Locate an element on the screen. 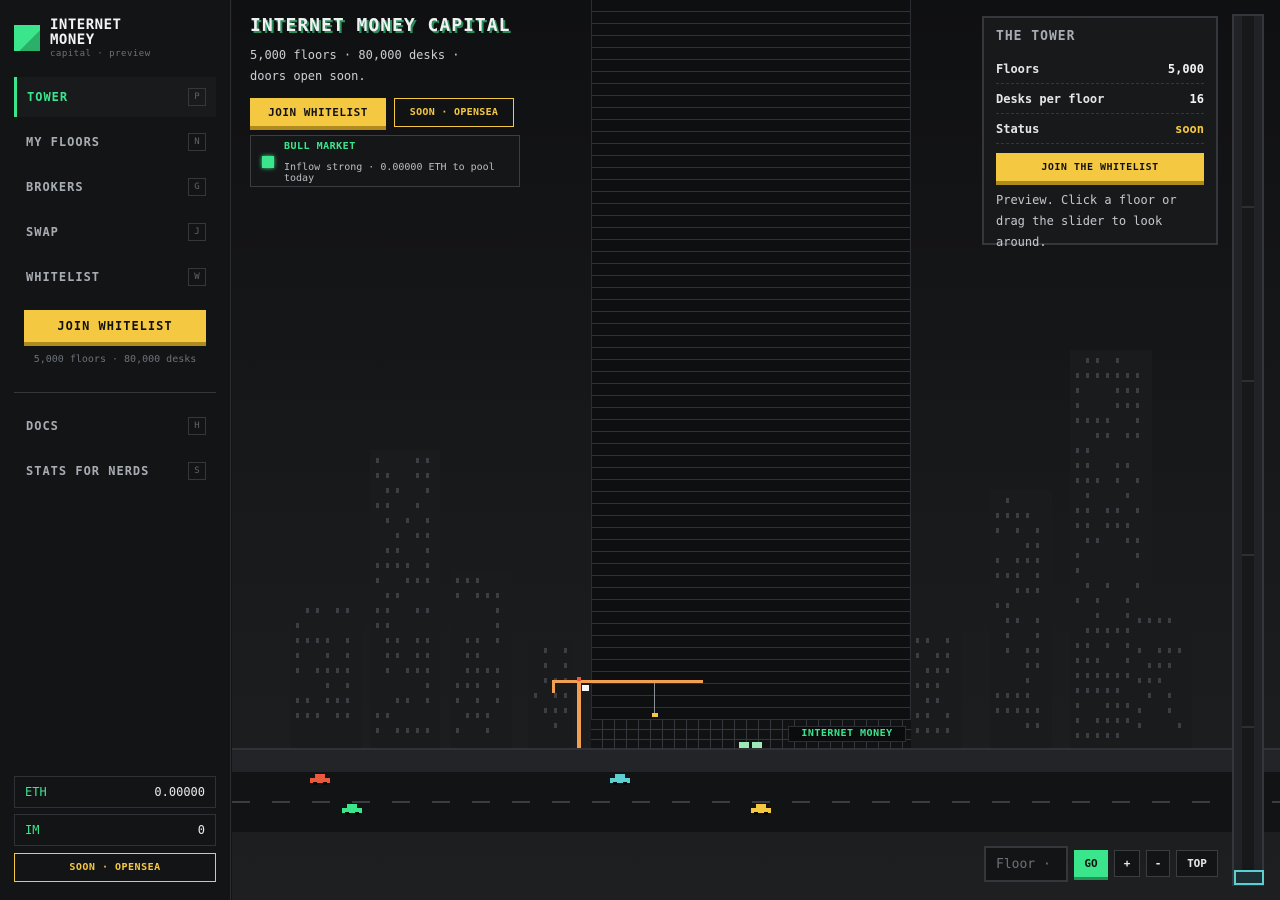 This screenshot has height=900, width=1280. row-label: Floors is located at coordinates (1018, 68).